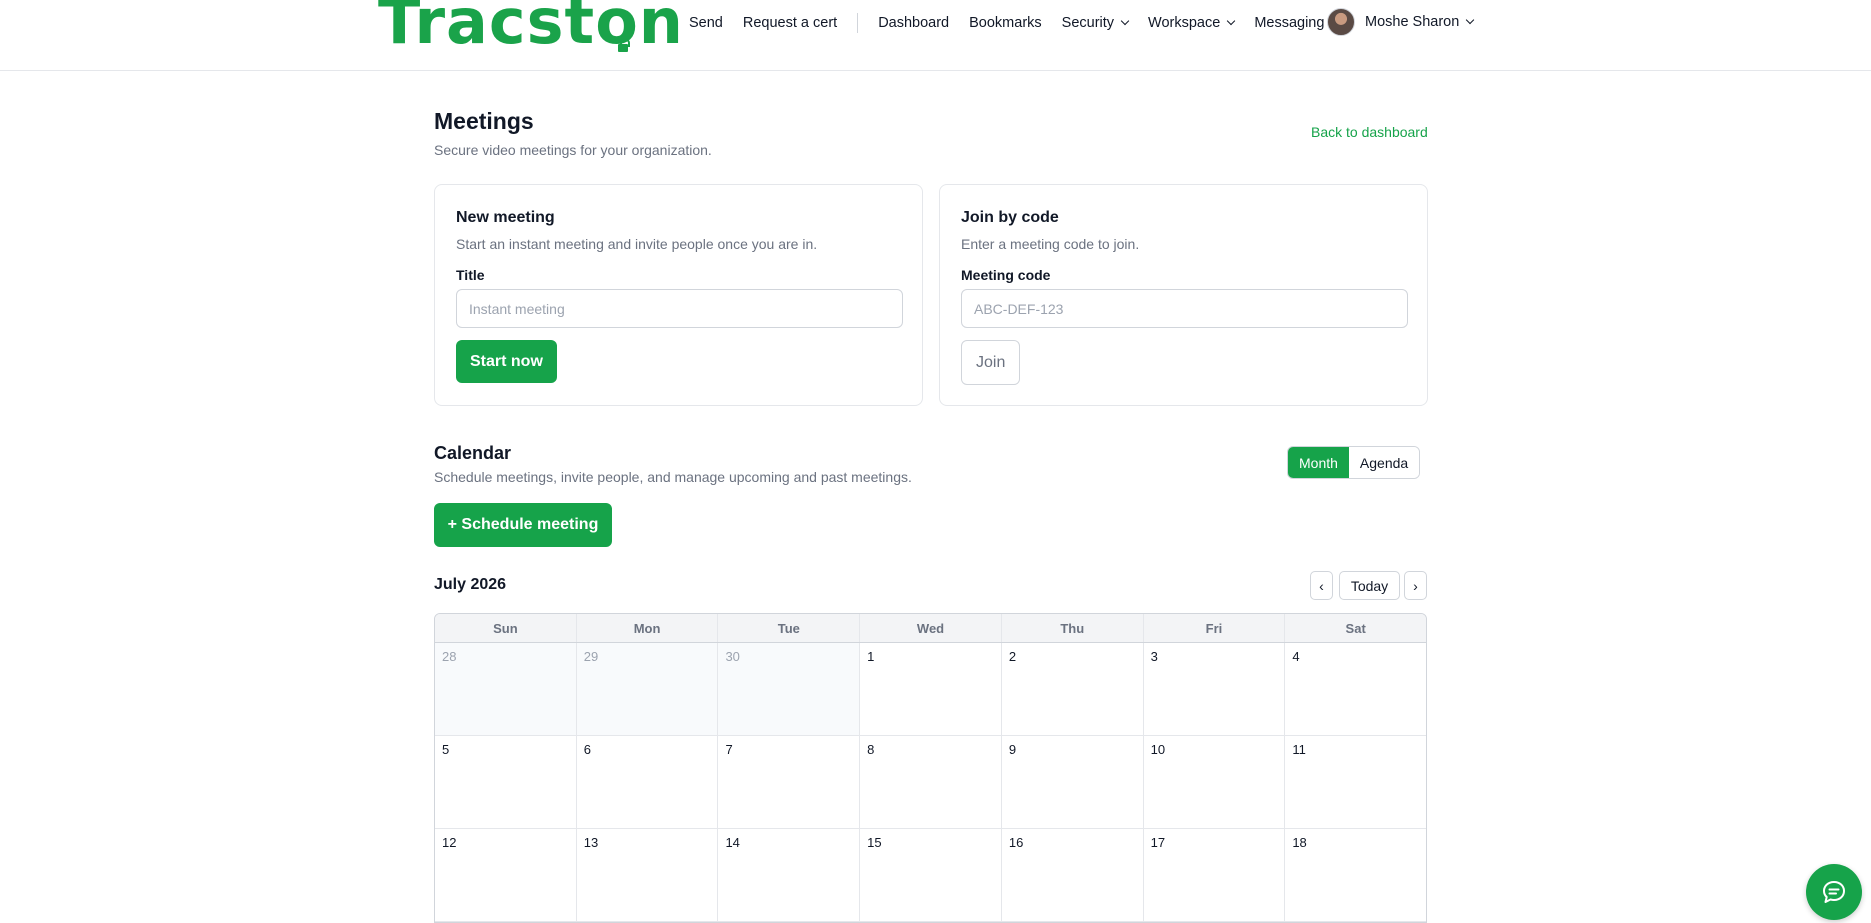  Describe the element at coordinates (1050, 244) in the screenshot. I see `join-description: Enter a meeting code to join.` at that location.